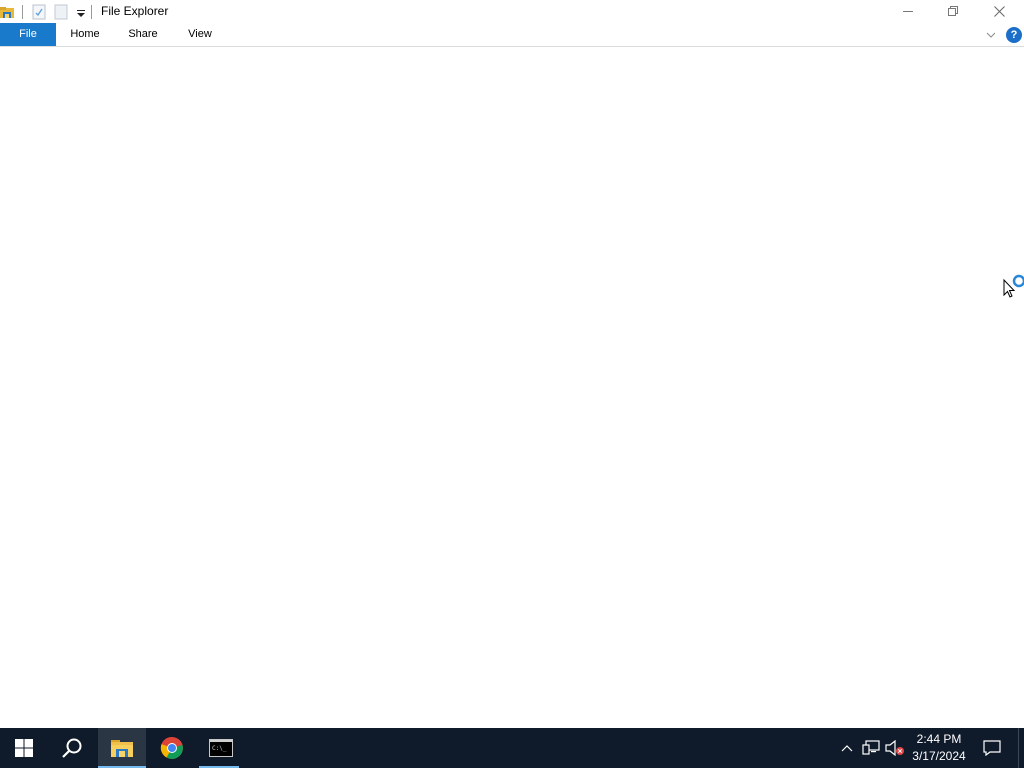  I want to click on show-desktop-button, so click(1021, 748).